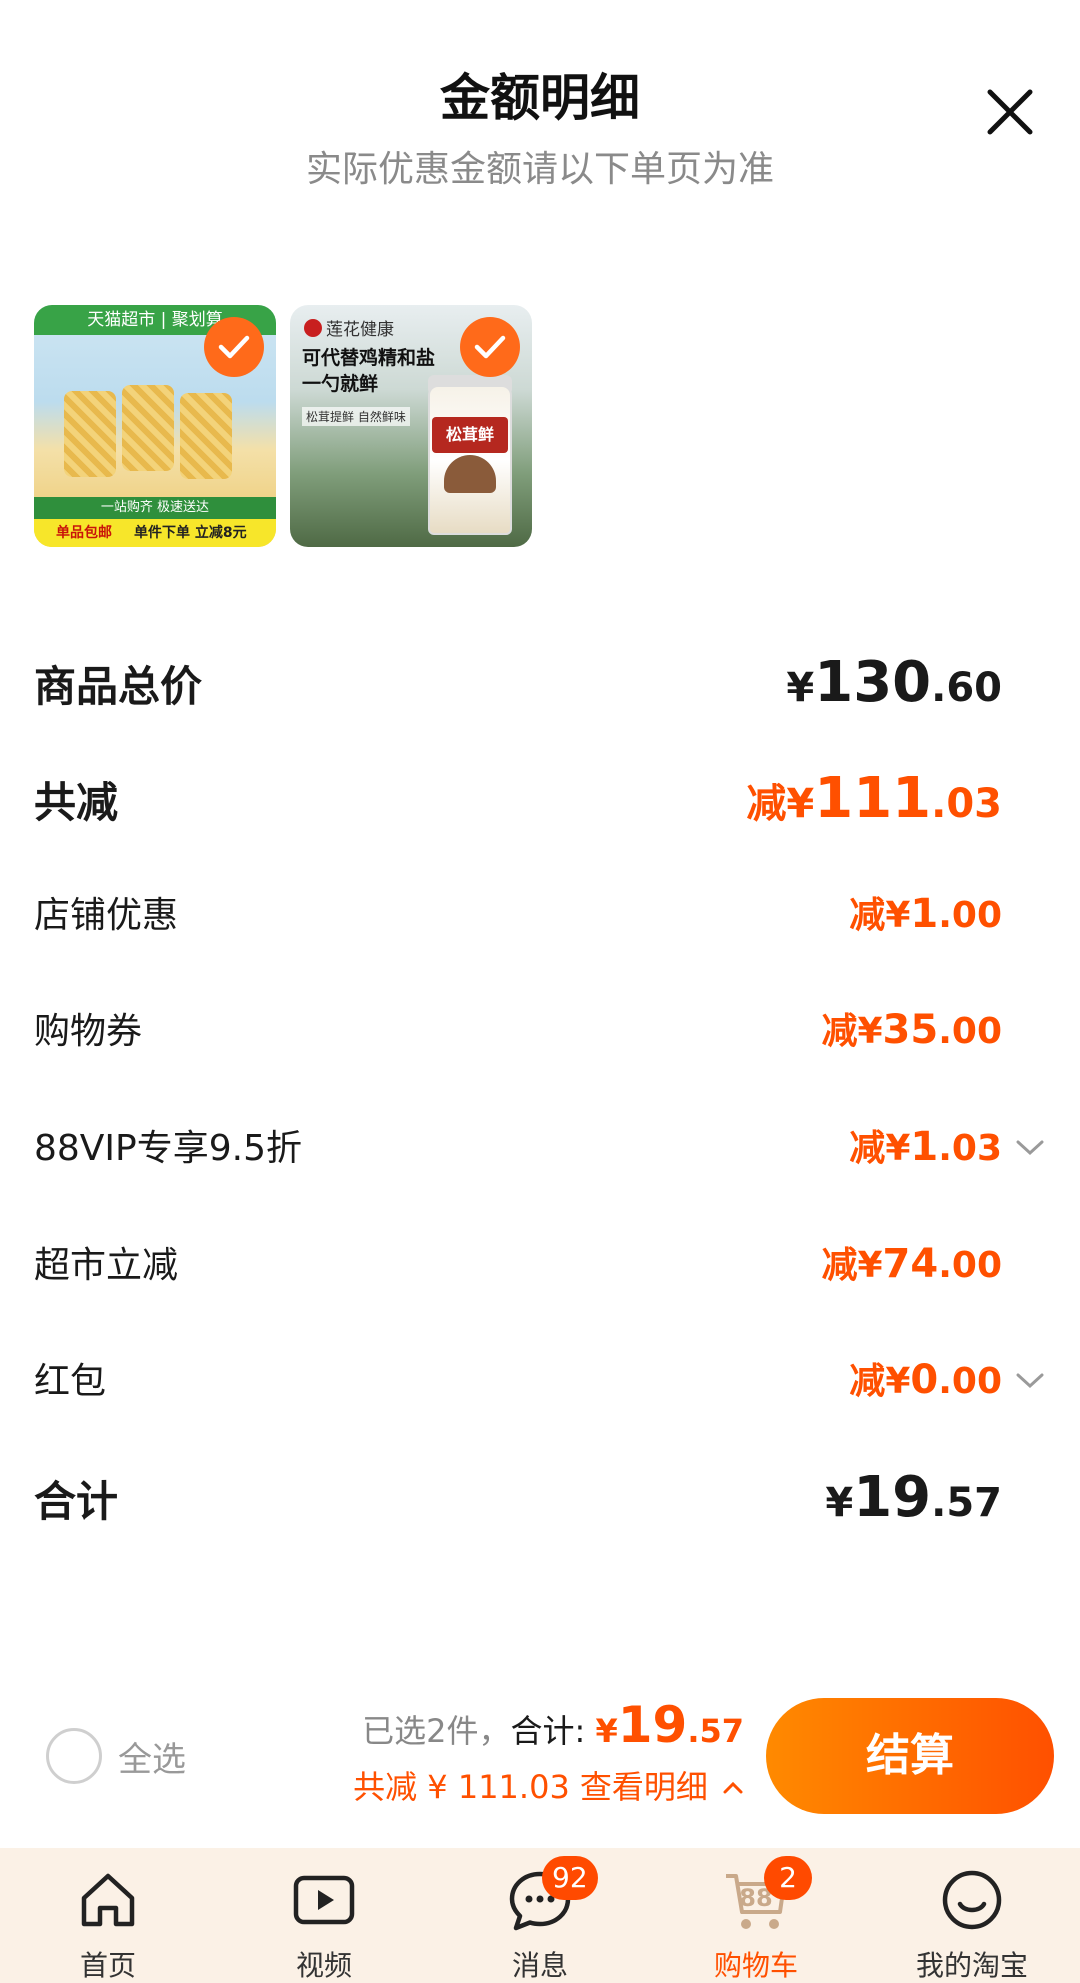 Image resolution: width=1080 pixels, height=1983 pixels. I want to click on product-brand: 莲花健康, so click(349, 327).